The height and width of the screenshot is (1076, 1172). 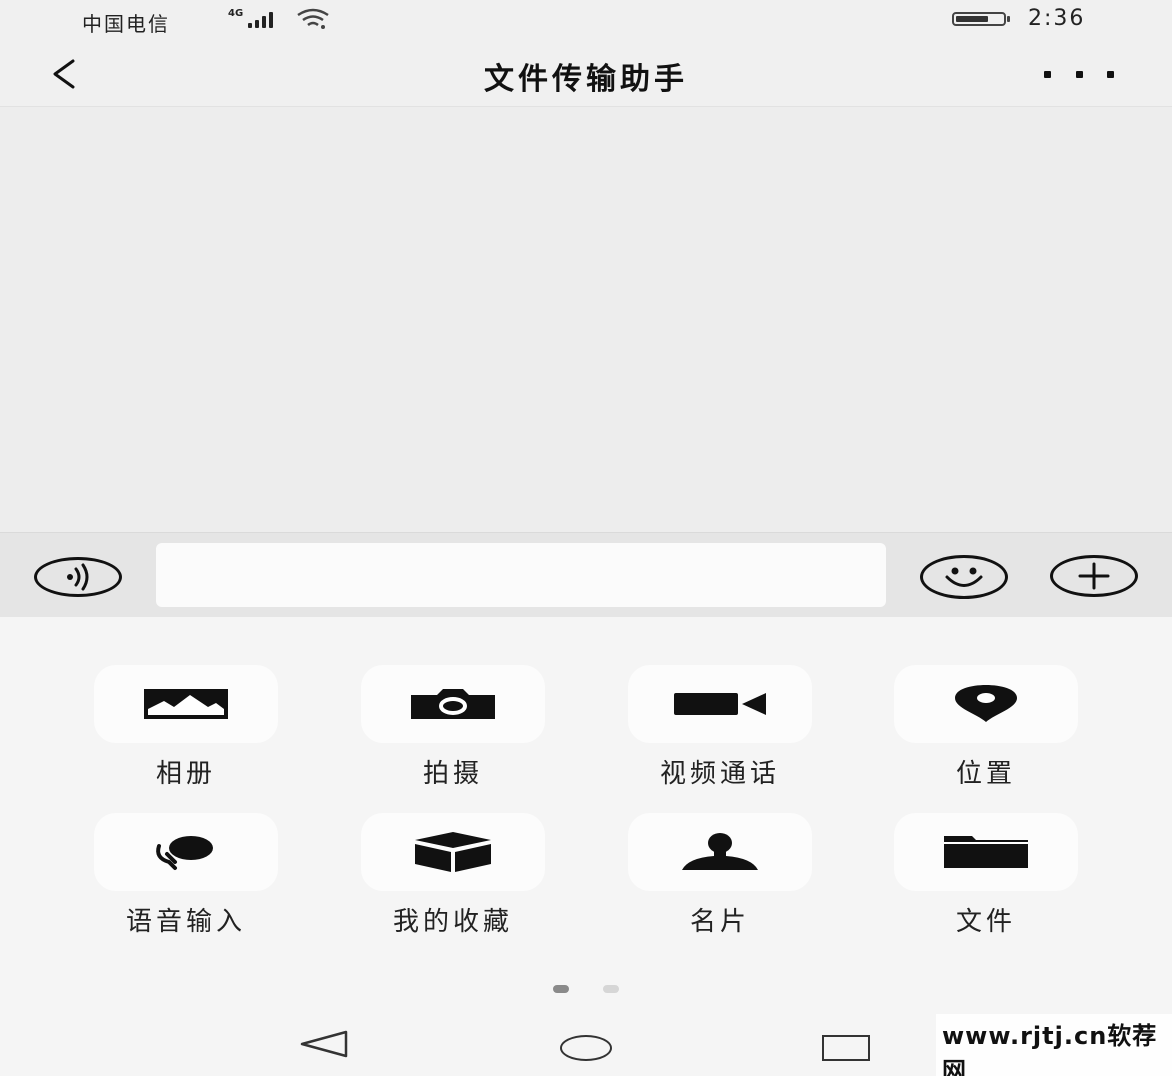 I want to click on func-label: 位置, so click(x=985, y=774).